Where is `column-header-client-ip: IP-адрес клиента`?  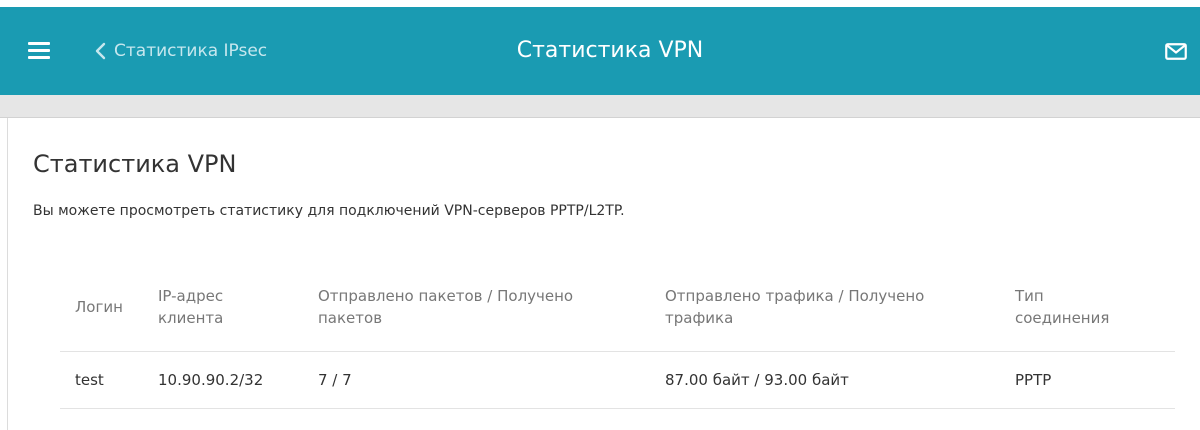 column-header-client-ip: IP-адрес клиента is located at coordinates (191, 307).